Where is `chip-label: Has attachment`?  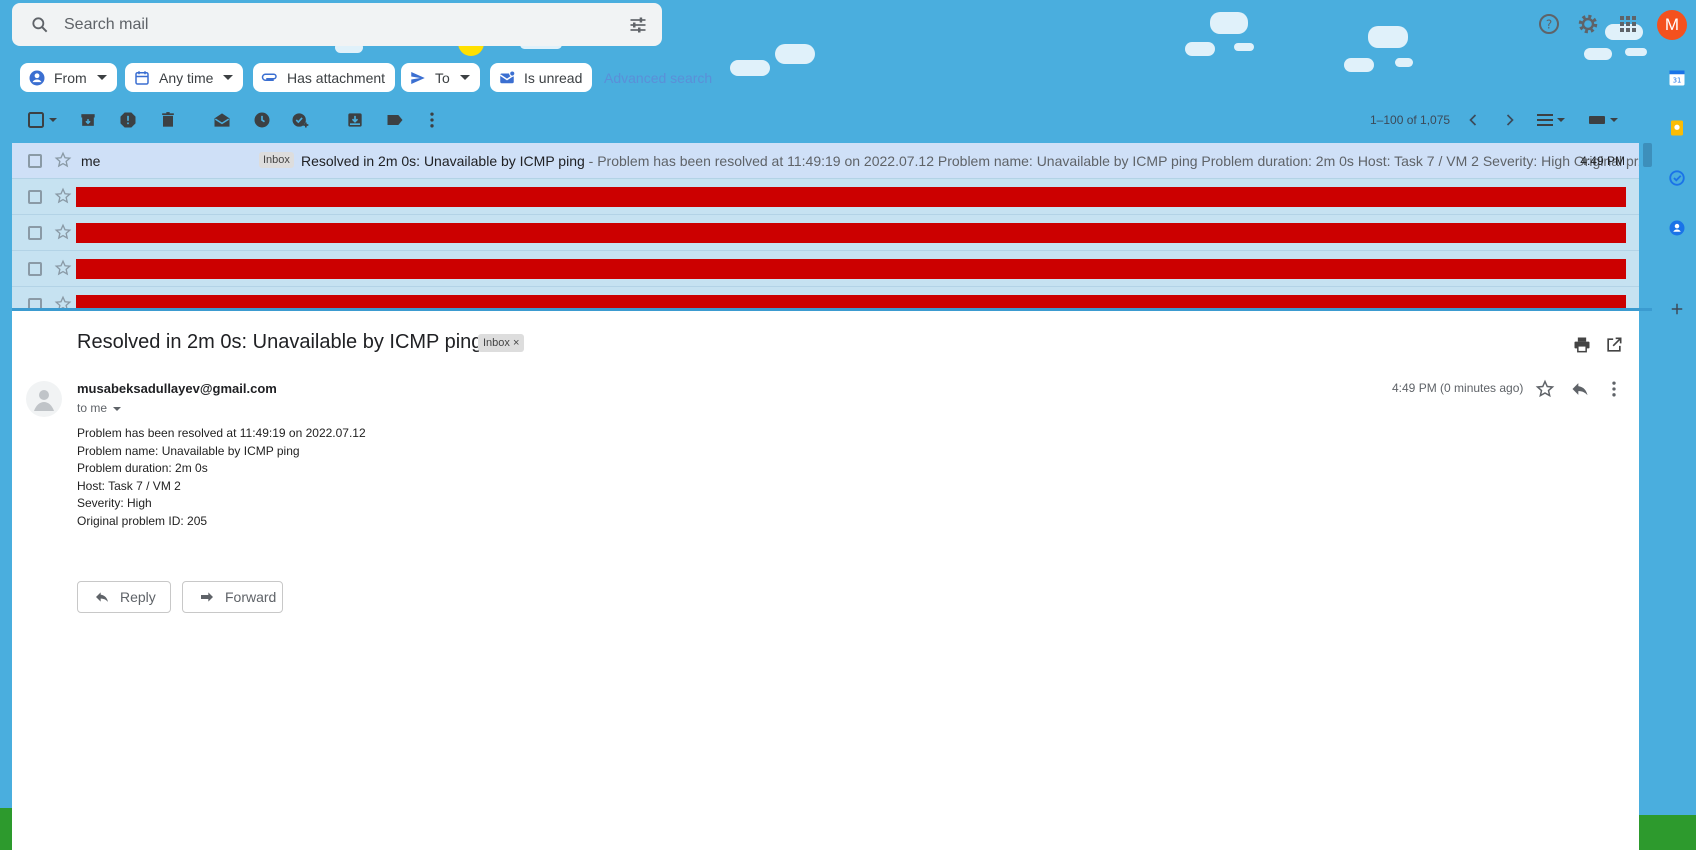 chip-label: Has attachment is located at coordinates (336, 77).